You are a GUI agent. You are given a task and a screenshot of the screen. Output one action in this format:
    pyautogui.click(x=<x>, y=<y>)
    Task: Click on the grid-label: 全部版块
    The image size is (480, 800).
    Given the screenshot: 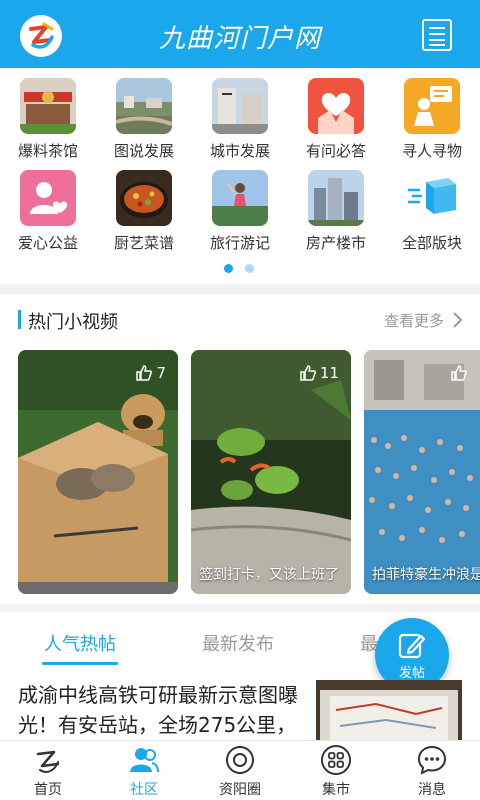 What is the action you would take?
    pyautogui.click(x=431, y=243)
    